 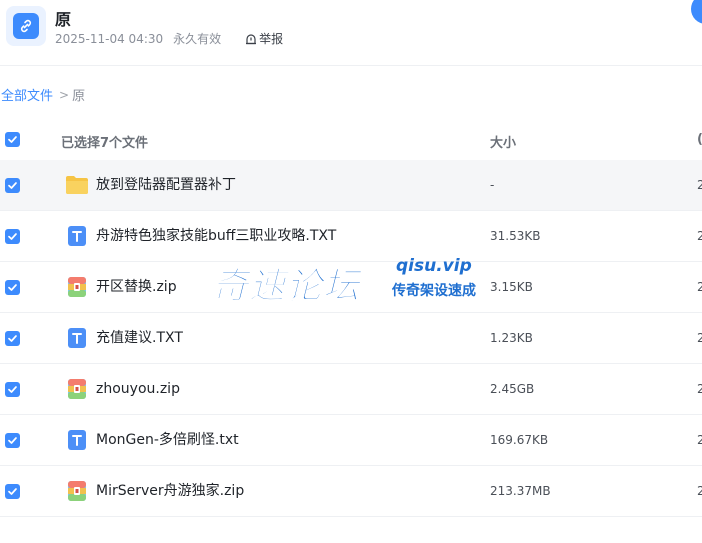 What do you see at coordinates (197, 39) in the screenshot?
I see `share-validity: 永久有效` at bounding box center [197, 39].